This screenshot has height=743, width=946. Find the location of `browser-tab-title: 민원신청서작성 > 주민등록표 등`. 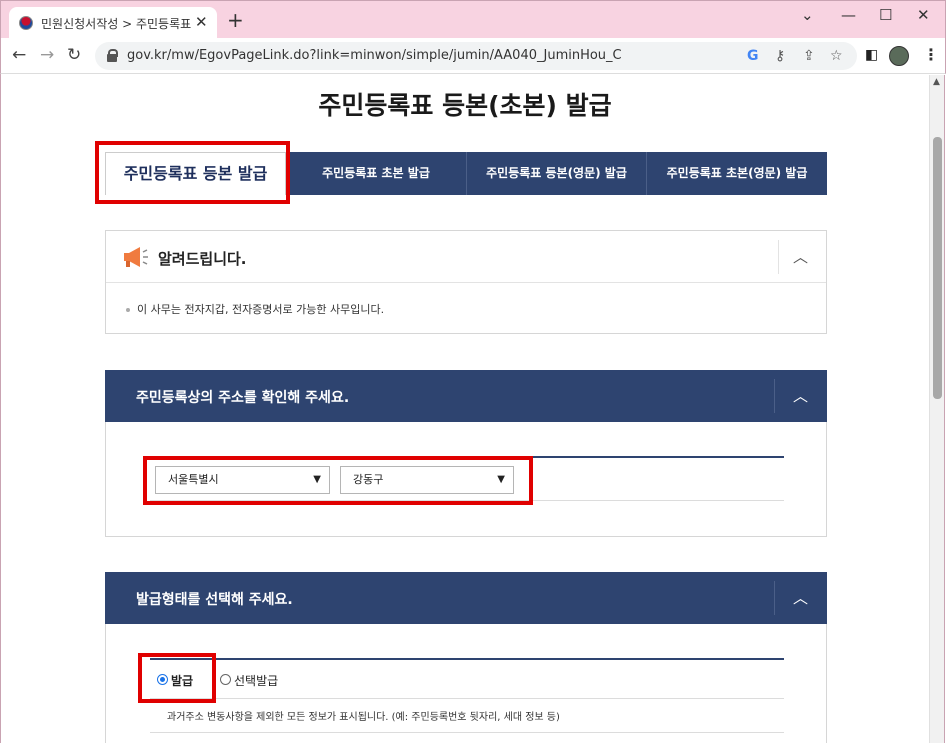

browser-tab-title: 민원신청서작성 > 주민등록표 등 is located at coordinates (116, 24).